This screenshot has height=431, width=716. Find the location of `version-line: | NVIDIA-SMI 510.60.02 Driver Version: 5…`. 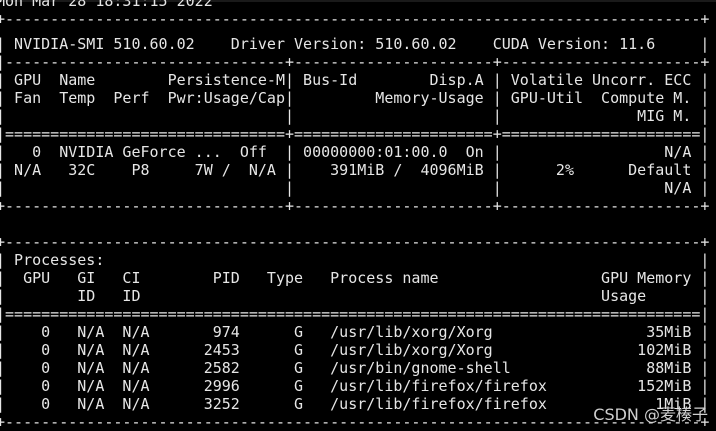

version-line: | NVIDIA-SMI 510.60.02 Driver Version: 5… is located at coordinates (355, 44).